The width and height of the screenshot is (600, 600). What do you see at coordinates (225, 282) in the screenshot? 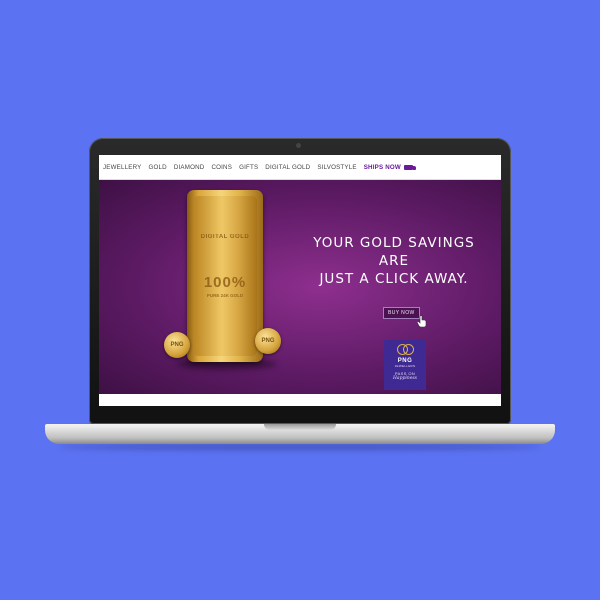
I see `gold-bar-purity: 100%` at bounding box center [225, 282].